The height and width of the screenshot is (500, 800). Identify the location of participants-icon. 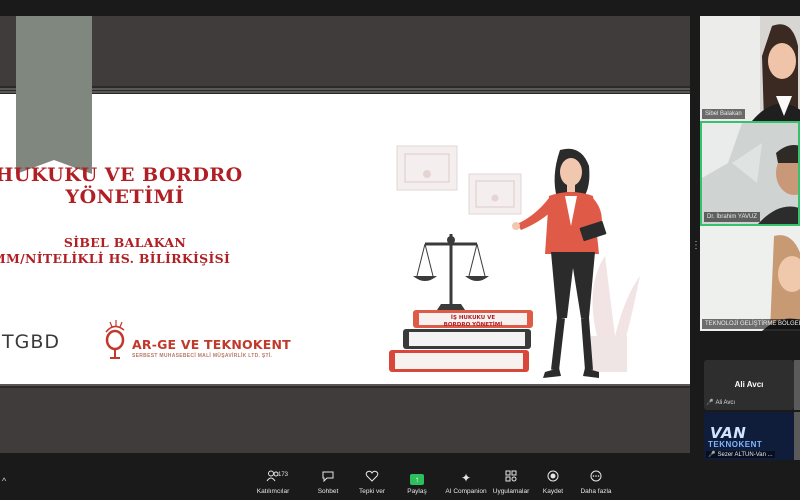
(273, 478).